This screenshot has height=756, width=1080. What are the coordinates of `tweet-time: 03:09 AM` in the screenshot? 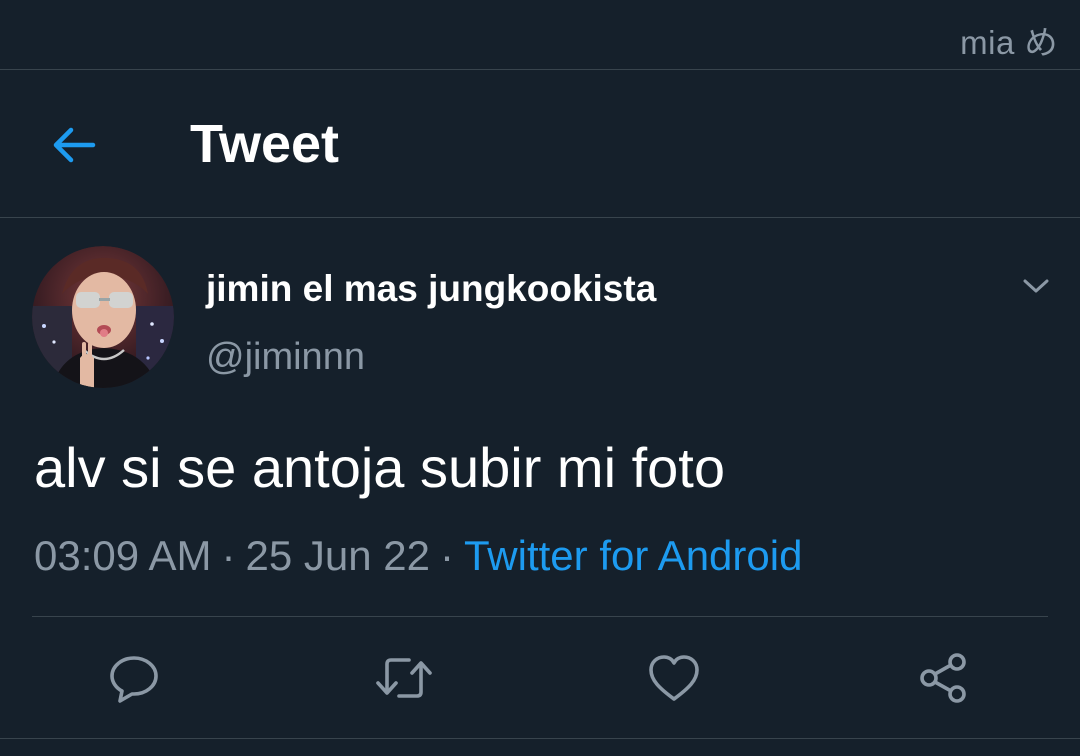 It's located at (123, 555).